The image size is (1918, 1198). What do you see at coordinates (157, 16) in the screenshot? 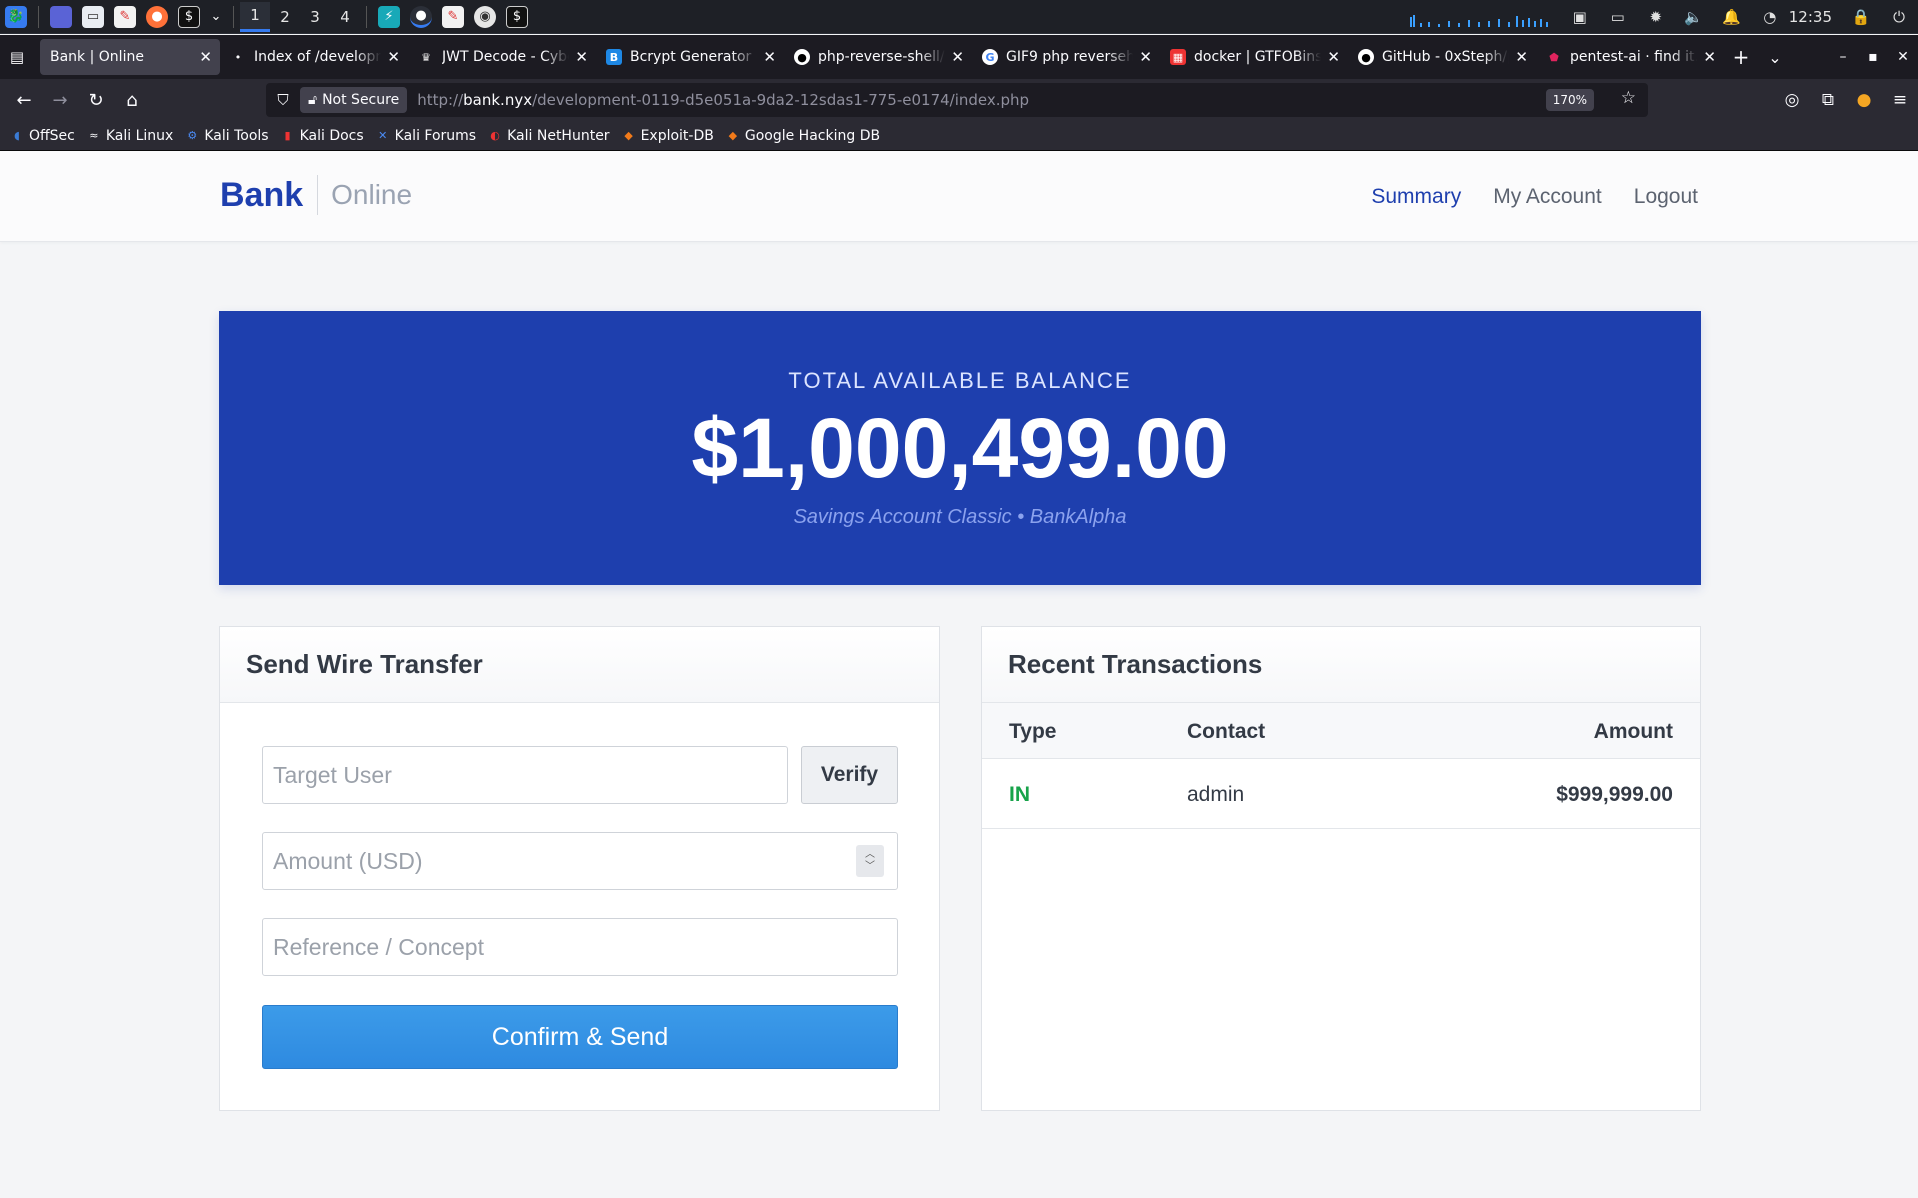
I see `firefox-launcher-icon: ●` at bounding box center [157, 16].